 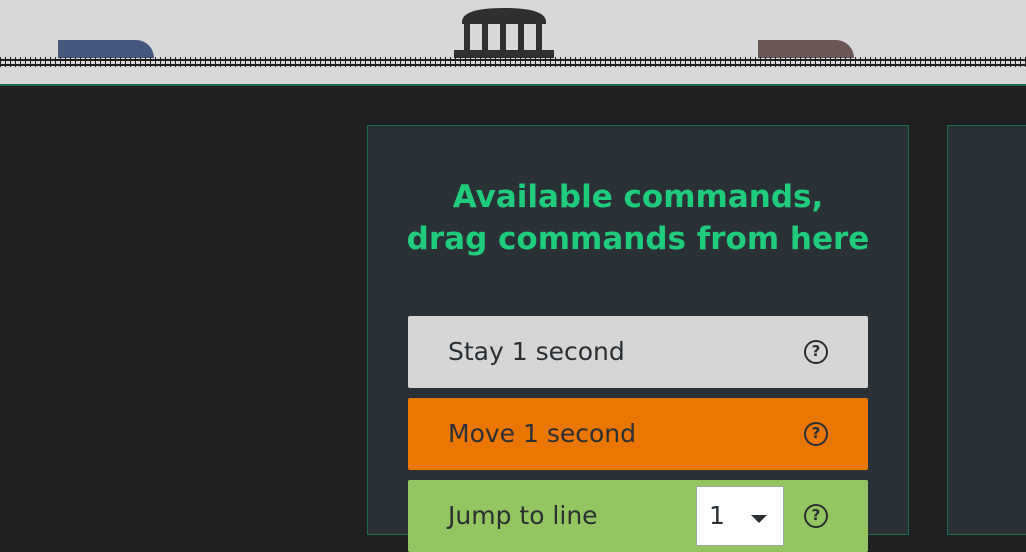 What do you see at coordinates (740, 516) in the screenshot?
I see `line-number-select: 1` at bounding box center [740, 516].